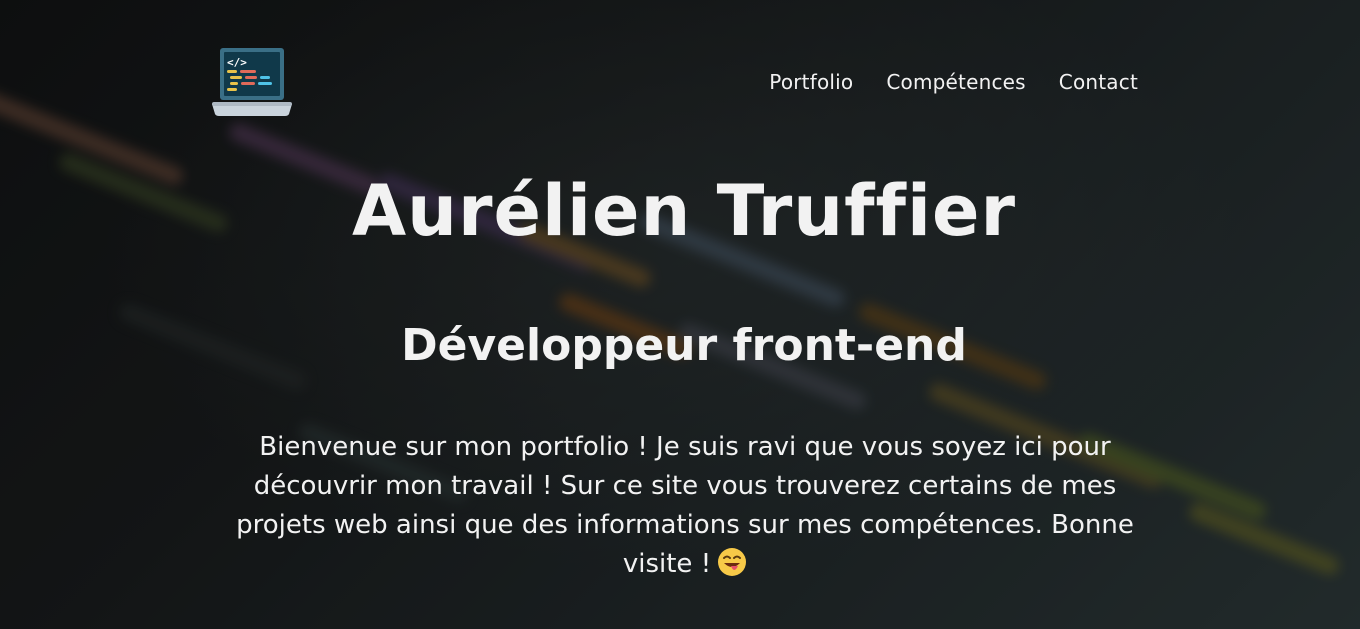 The image size is (1360, 629). I want to click on laptop-code-icon: </>, so click(252, 82).